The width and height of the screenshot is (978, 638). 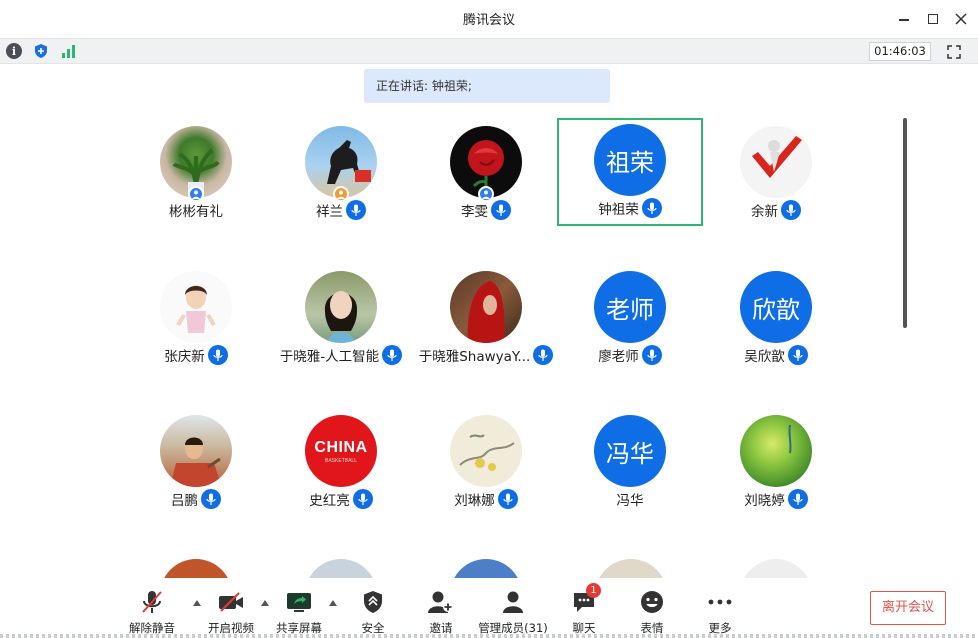 What do you see at coordinates (513, 602) in the screenshot?
I see `members-icon` at bounding box center [513, 602].